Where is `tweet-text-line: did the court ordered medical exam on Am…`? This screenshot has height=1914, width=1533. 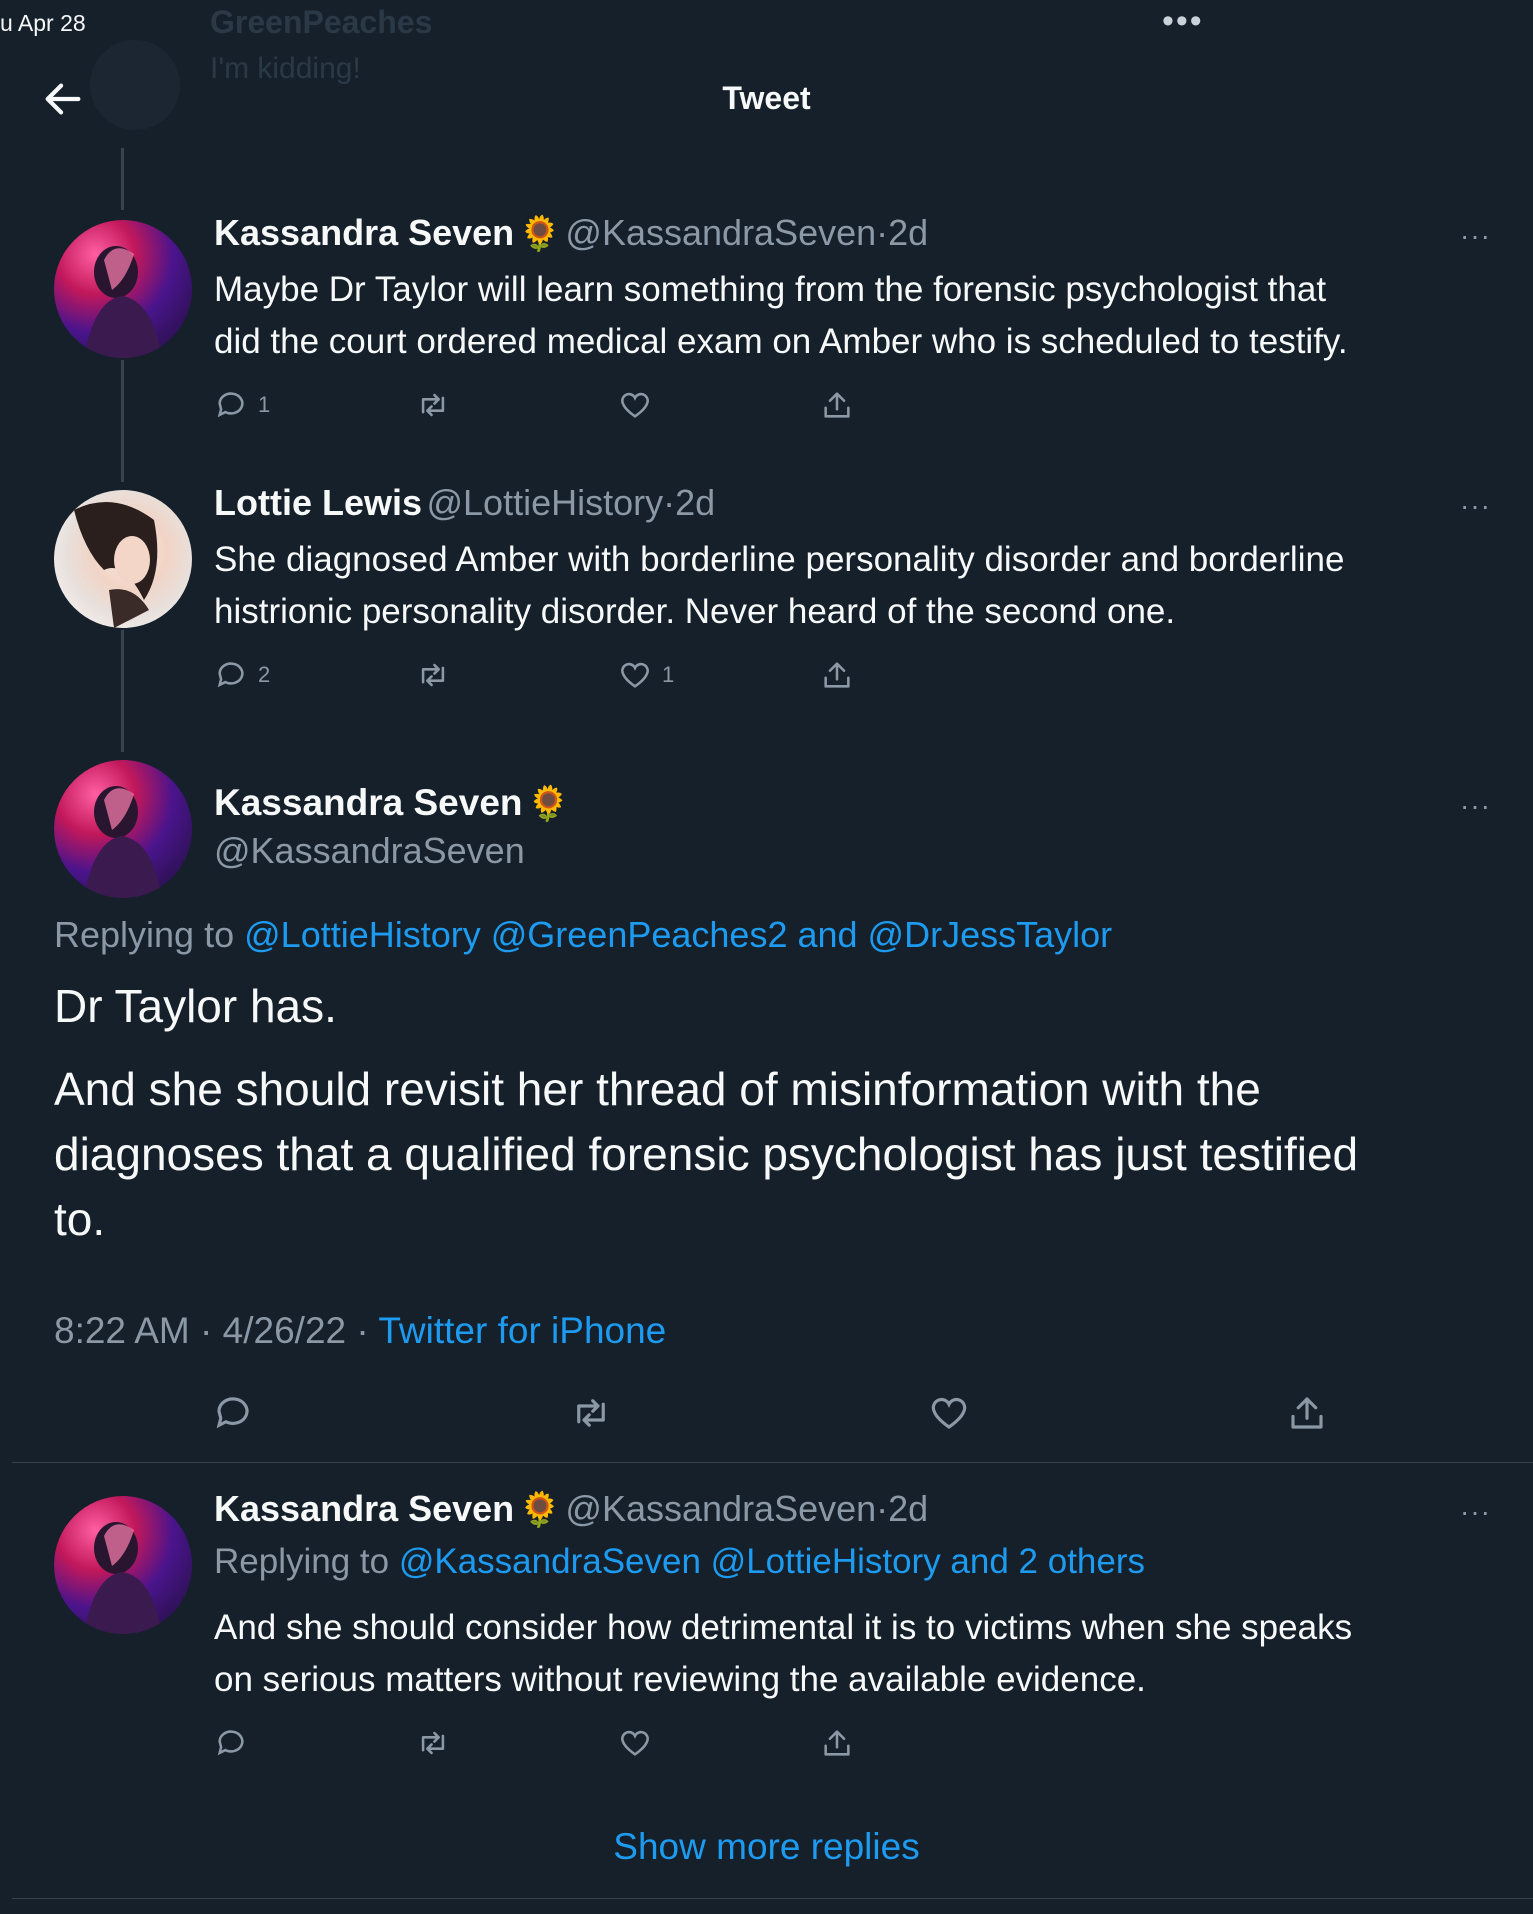 tweet-text-line: did the court ordered medical exam on Am… is located at coordinates (781, 341).